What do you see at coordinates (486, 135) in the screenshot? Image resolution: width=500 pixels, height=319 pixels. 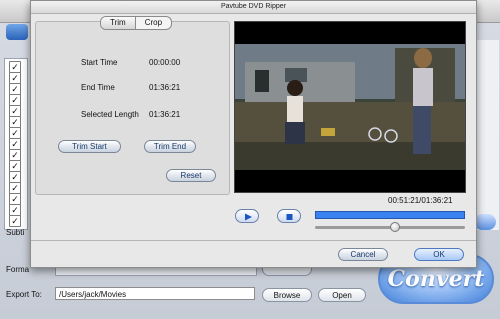 I see `right-panel` at bounding box center [486, 135].